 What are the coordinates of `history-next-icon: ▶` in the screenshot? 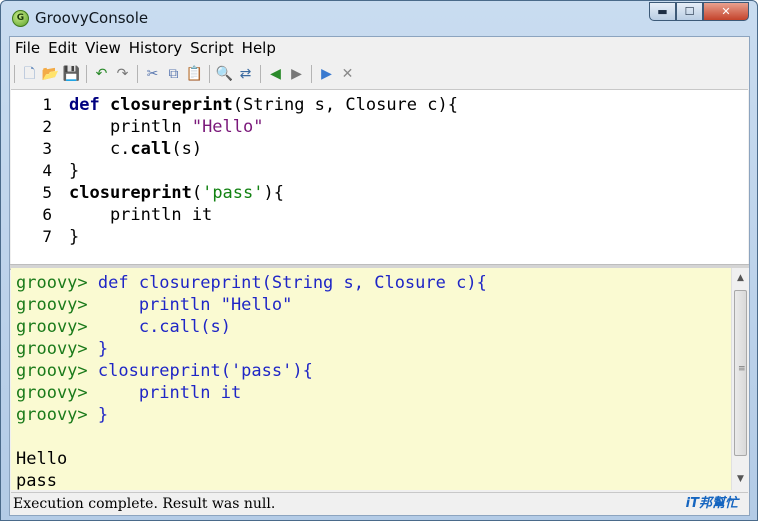 It's located at (297, 74).